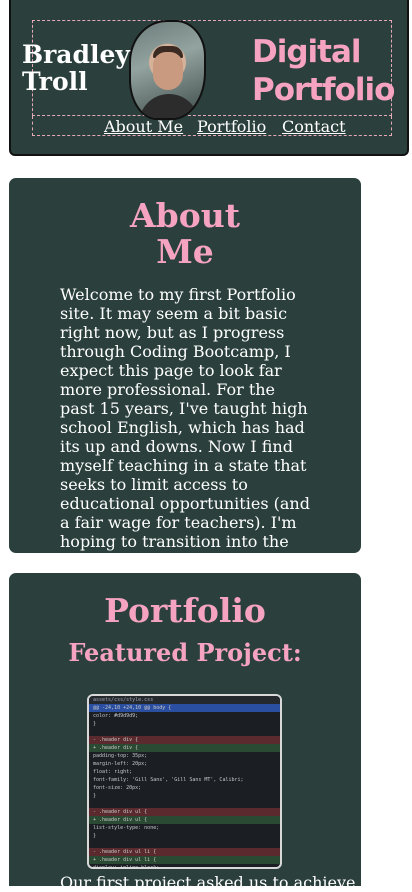  Describe the element at coordinates (208, 882) in the screenshot. I see `portfolio-teaser-text: Our first project asked us to achieve` at that location.